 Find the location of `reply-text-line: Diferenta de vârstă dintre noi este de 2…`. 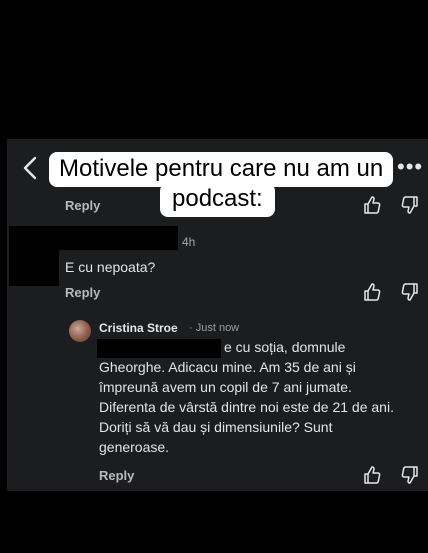

reply-text-line: Diferenta de vârstă dintre noi este de 2… is located at coordinates (246, 407).